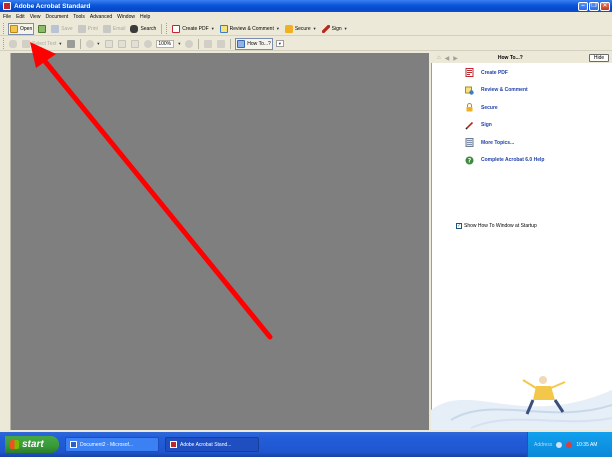 The width and height of the screenshot is (612, 457). Describe the element at coordinates (494, 72) in the screenshot. I see `howto-topic-label: Create PDF` at that location.